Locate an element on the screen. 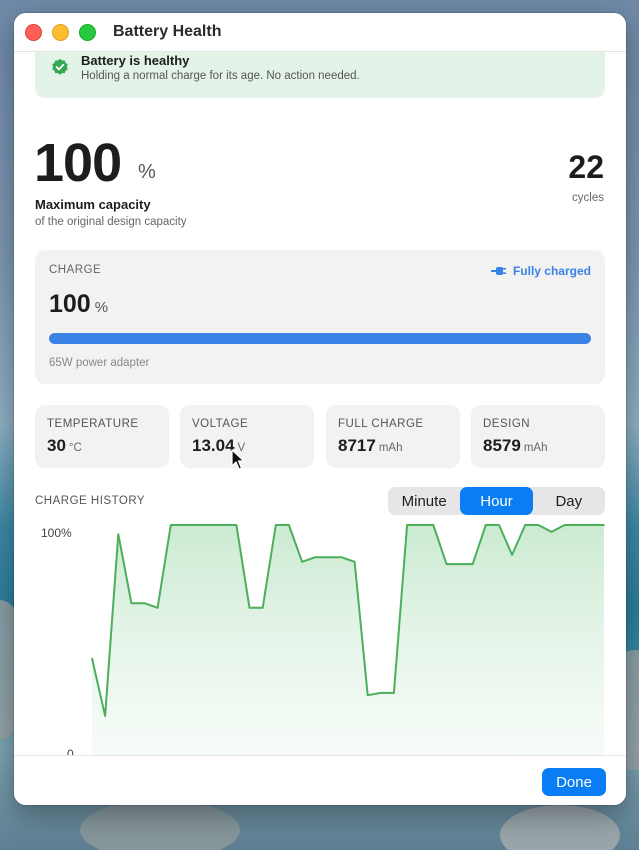 This screenshot has height=850, width=639. cycle-count-label: cycles is located at coordinates (588, 198).